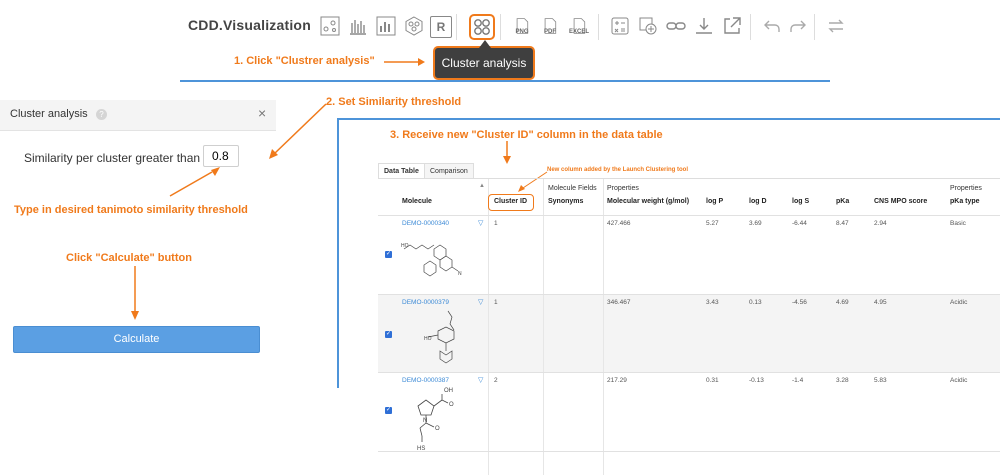 The height and width of the screenshot is (475, 1000). I want to click on structure-label-hs: HS, so click(421, 449).